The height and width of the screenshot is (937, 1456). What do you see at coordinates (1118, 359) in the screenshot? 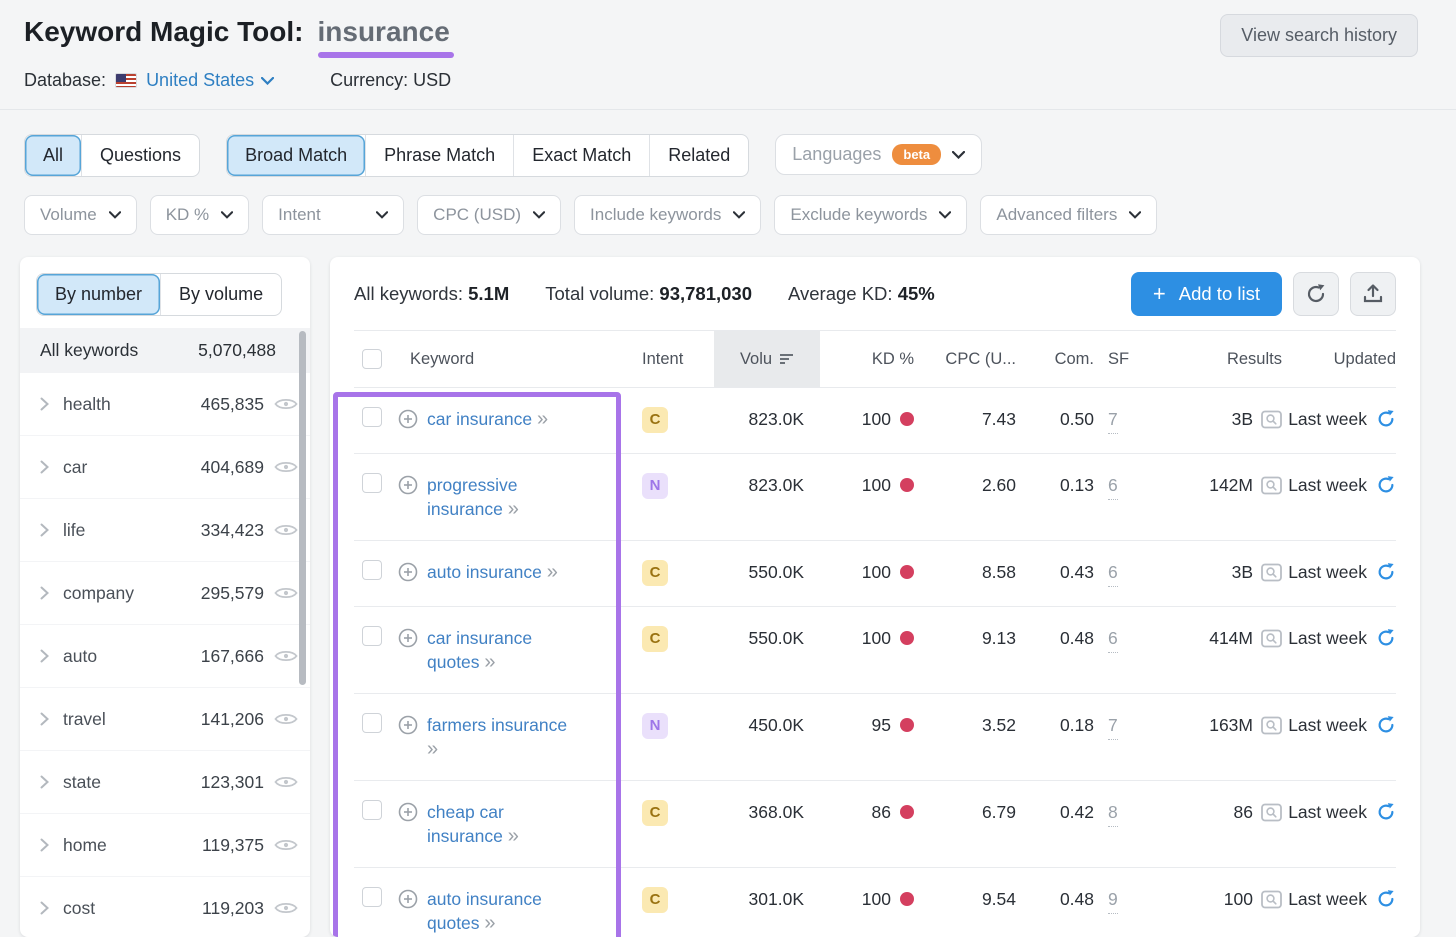
I see `col-sf: SF` at bounding box center [1118, 359].